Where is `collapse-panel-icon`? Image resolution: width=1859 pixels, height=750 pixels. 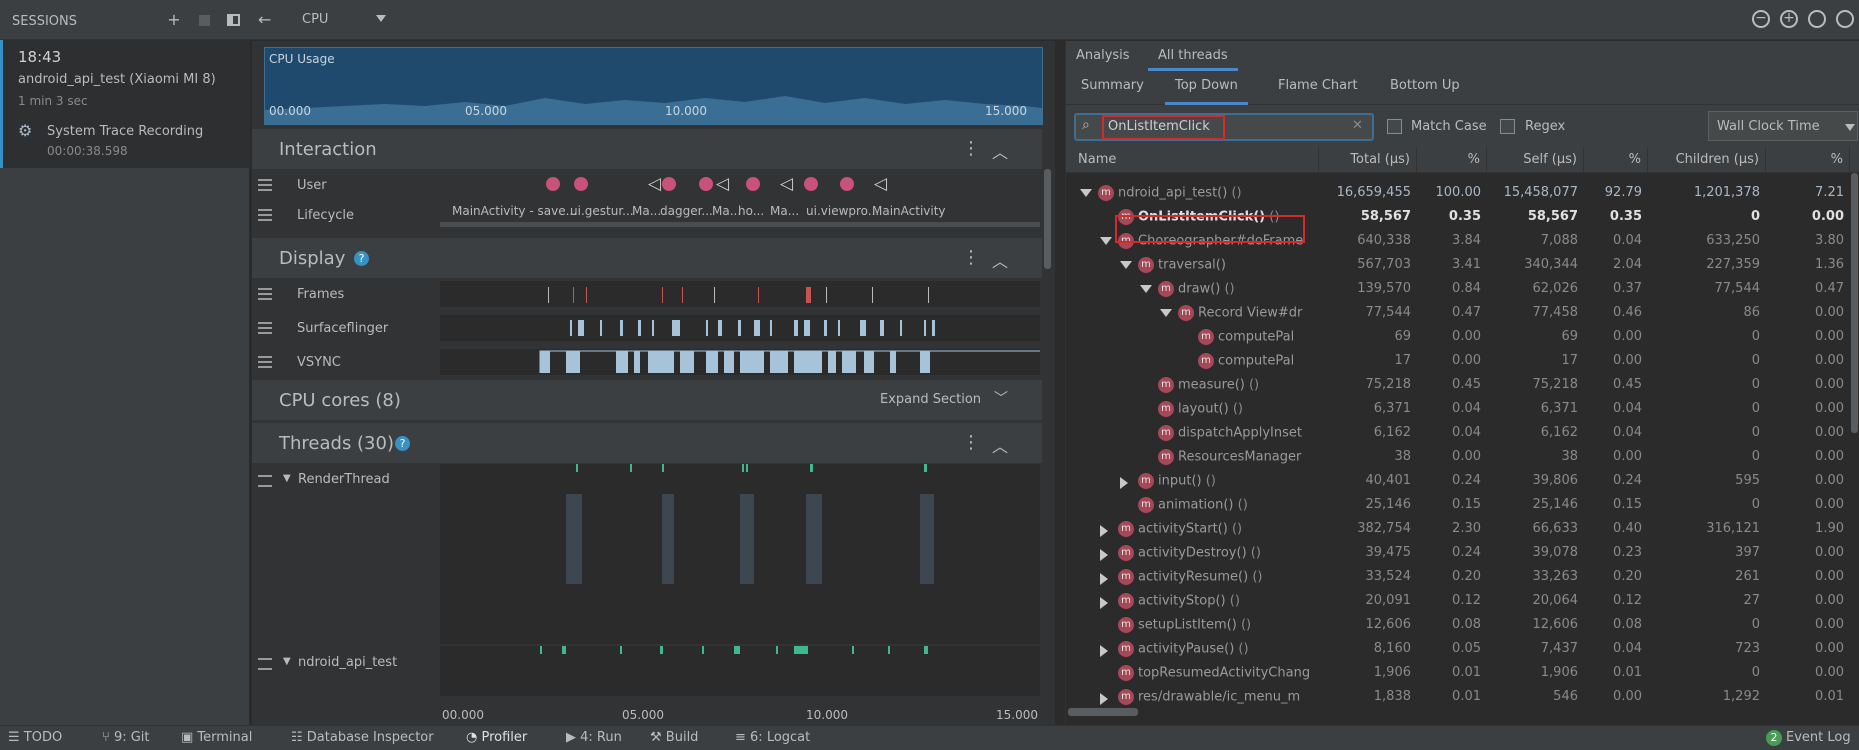 collapse-panel-icon is located at coordinates (233, 20).